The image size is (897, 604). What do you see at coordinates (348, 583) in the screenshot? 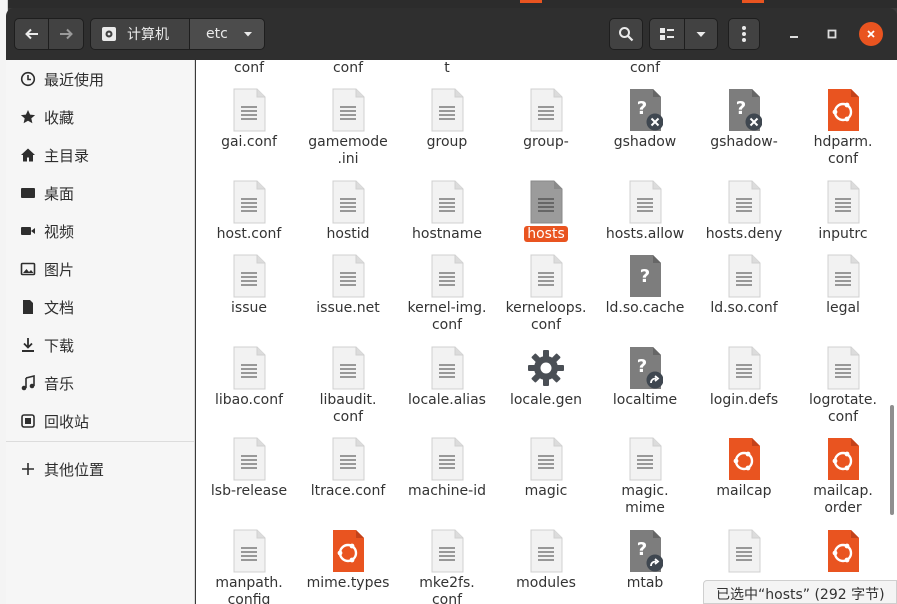
I see `file-name-label: mime.types` at bounding box center [348, 583].